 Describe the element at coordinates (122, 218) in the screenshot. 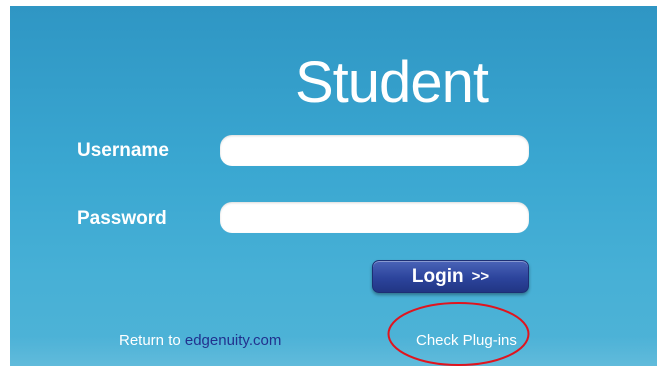

I see `password-label: Password` at that location.